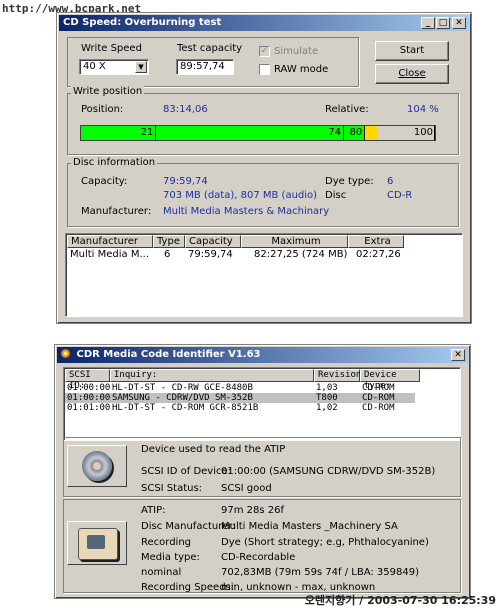 The height and width of the screenshot is (611, 500). I want to click on media-type-label: Media type:, so click(170, 557).